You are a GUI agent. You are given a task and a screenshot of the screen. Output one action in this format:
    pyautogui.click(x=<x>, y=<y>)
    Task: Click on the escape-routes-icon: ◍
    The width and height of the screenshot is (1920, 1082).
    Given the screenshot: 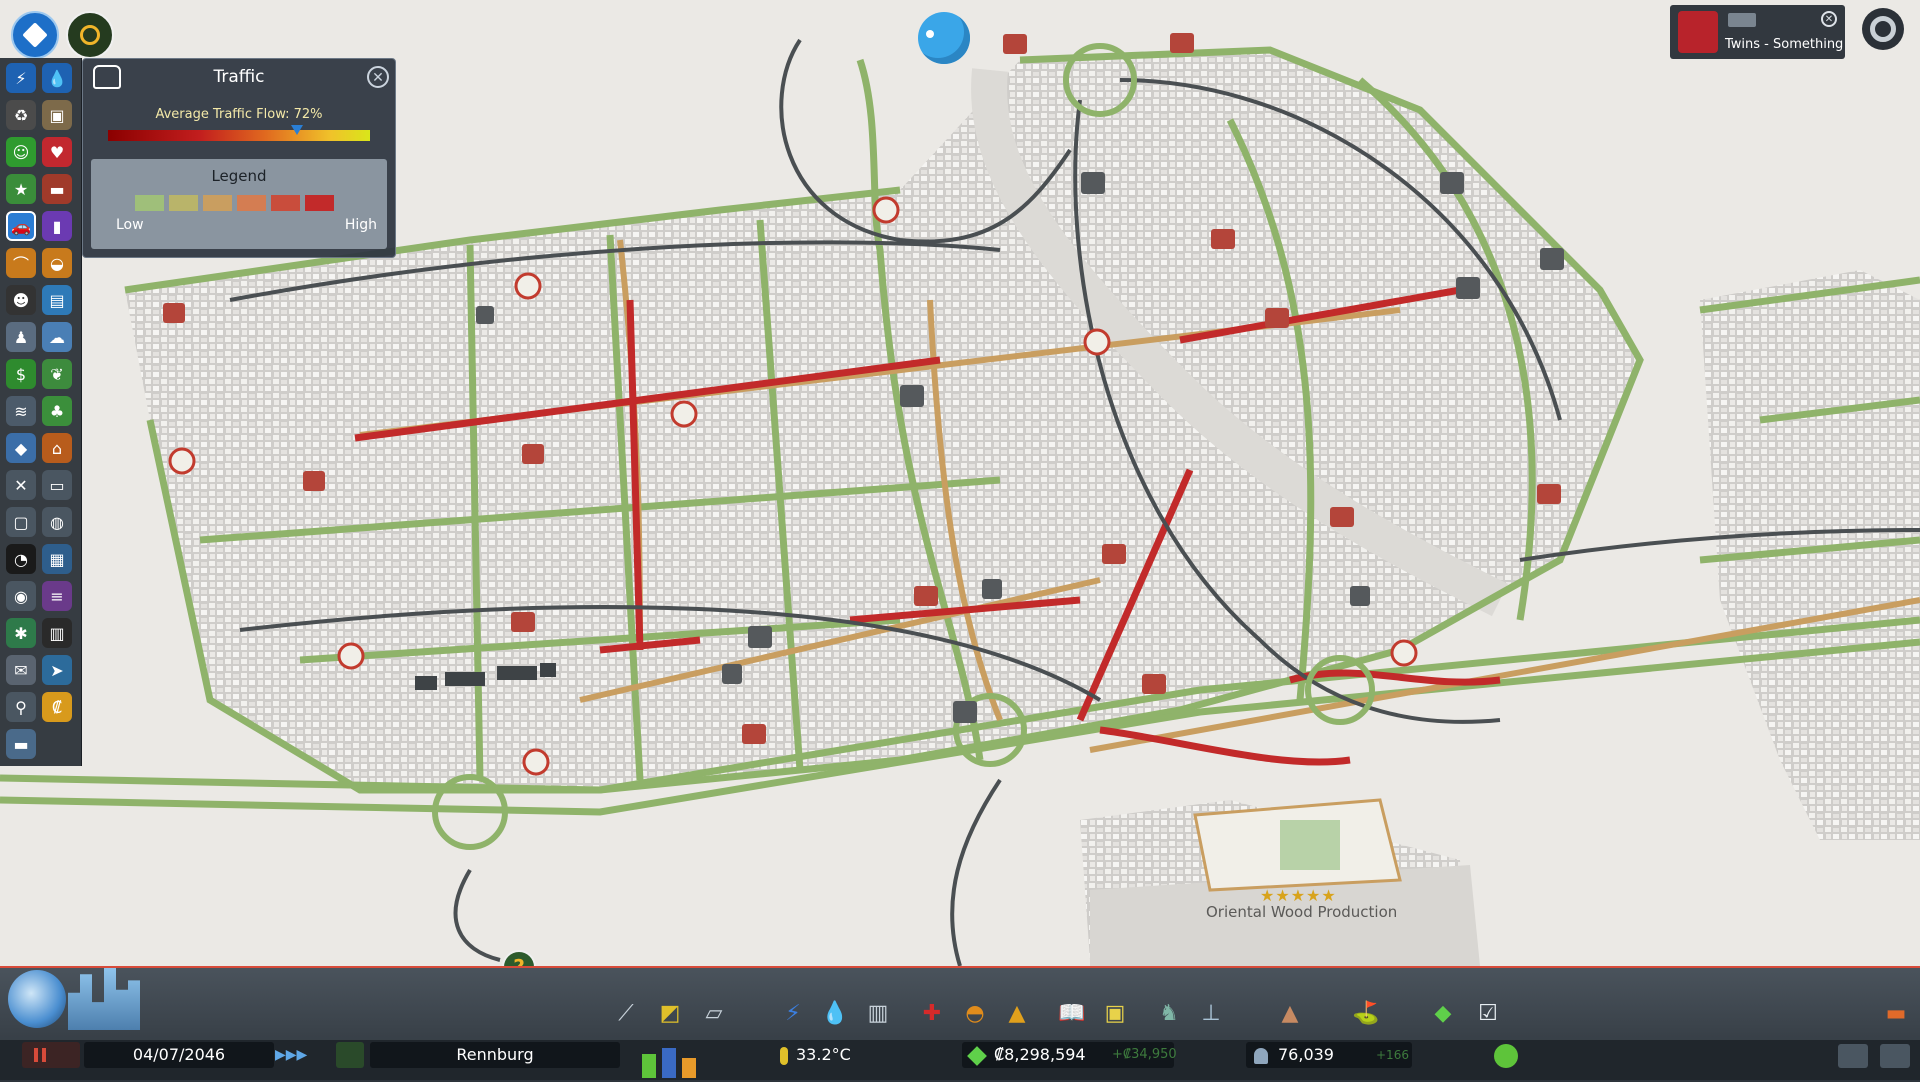 What is the action you would take?
    pyautogui.click(x=57, y=522)
    